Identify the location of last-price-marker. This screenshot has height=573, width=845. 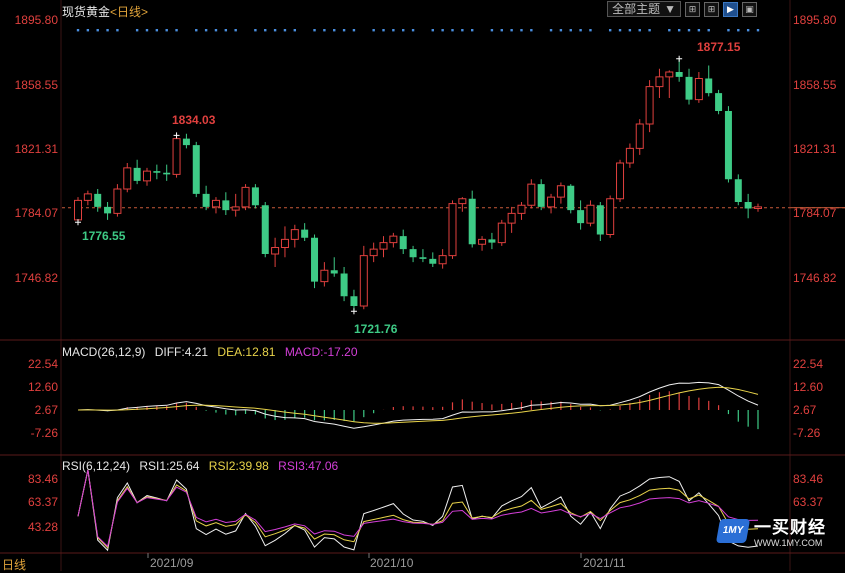
(818, 208).